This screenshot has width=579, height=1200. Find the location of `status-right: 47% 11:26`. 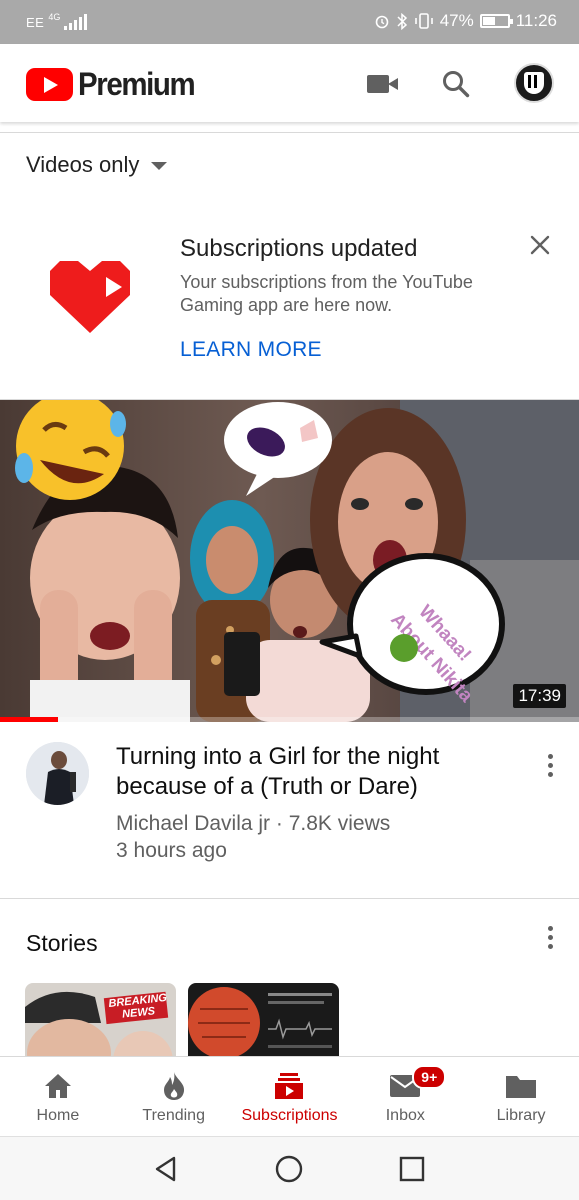

status-right: 47% 11:26 is located at coordinates (465, 21).